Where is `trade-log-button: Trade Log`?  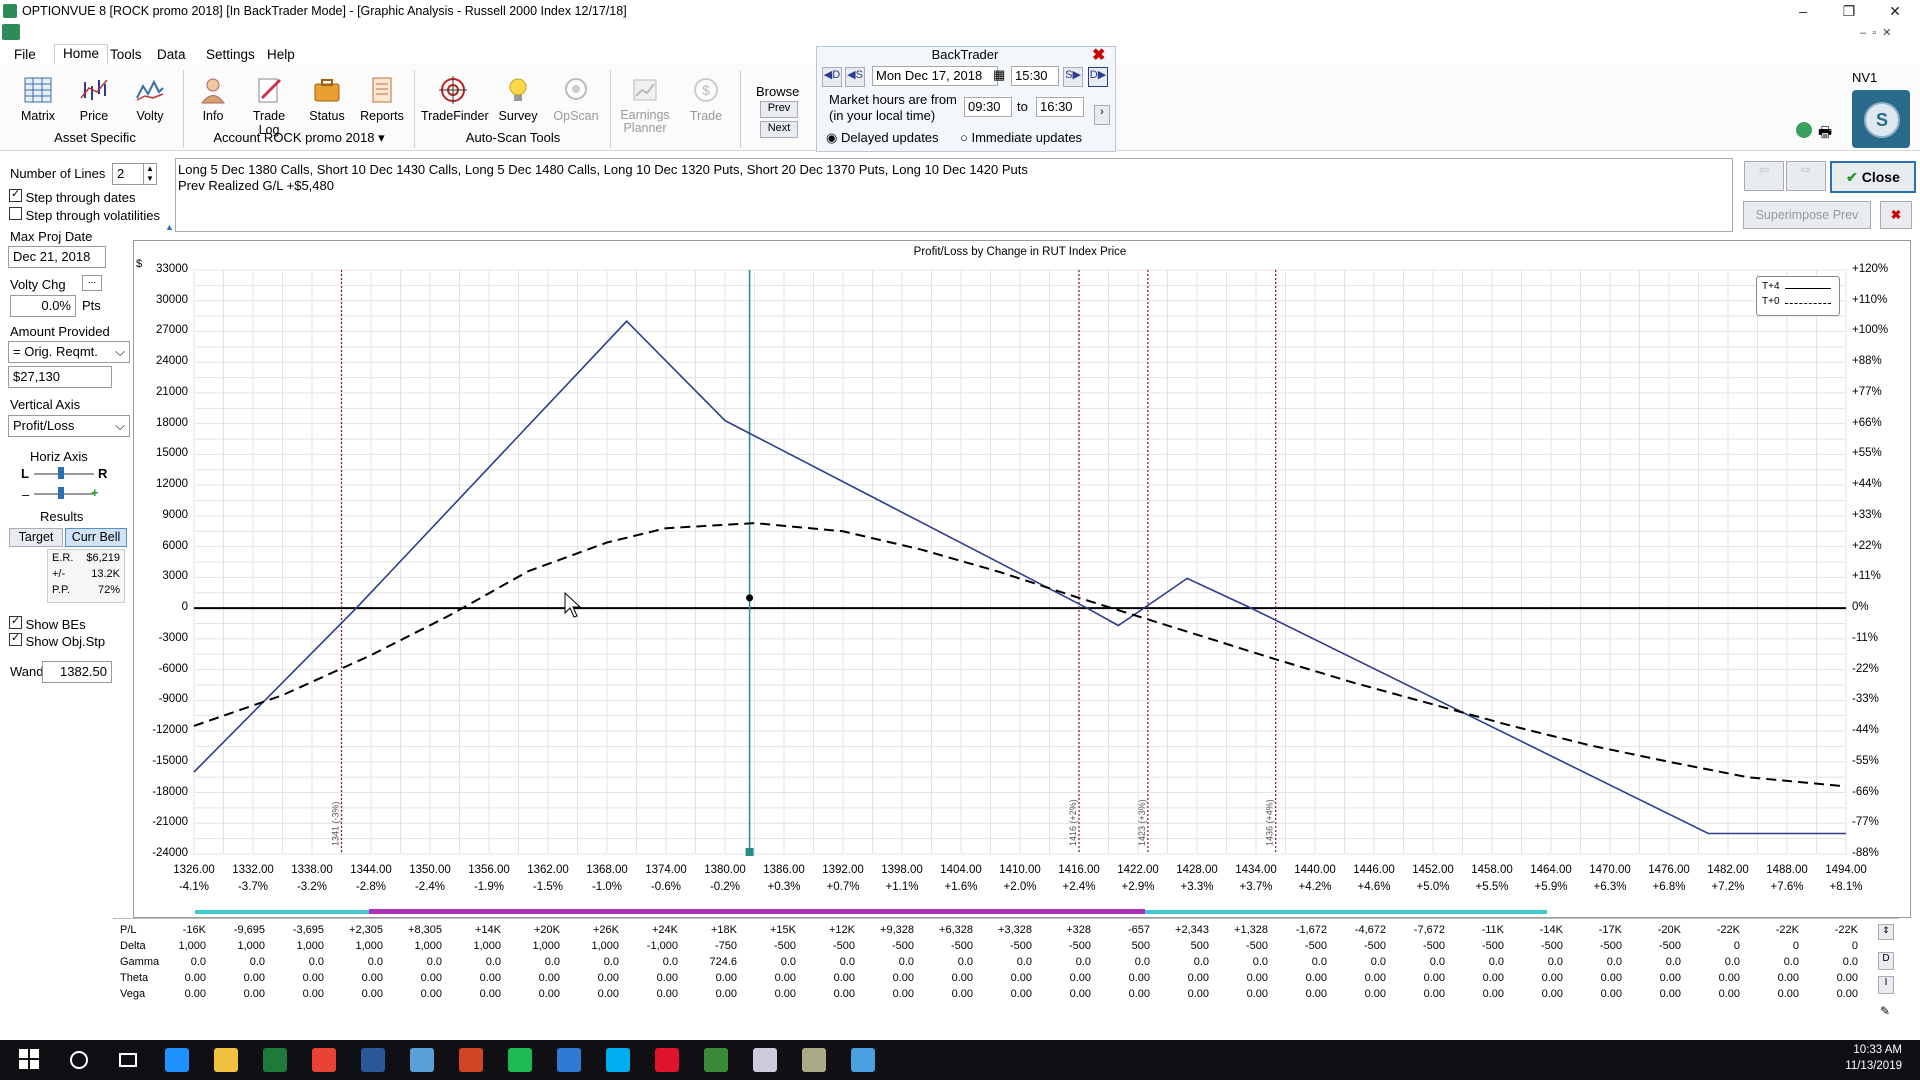
trade-log-button: Trade Log is located at coordinates (269, 104).